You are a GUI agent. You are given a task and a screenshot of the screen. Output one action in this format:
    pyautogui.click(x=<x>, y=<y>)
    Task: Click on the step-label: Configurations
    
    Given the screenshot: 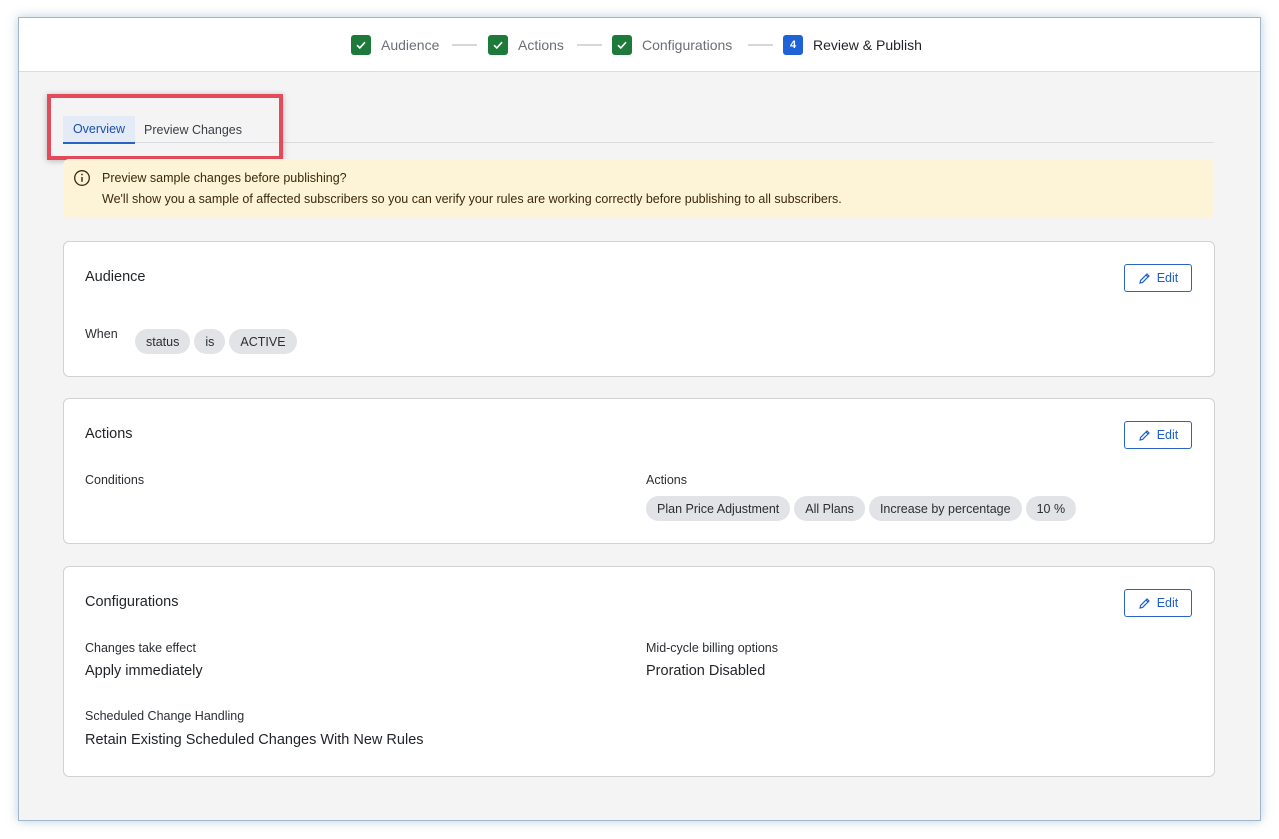 What is the action you would take?
    pyautogui.click(x=687, y=45)
    